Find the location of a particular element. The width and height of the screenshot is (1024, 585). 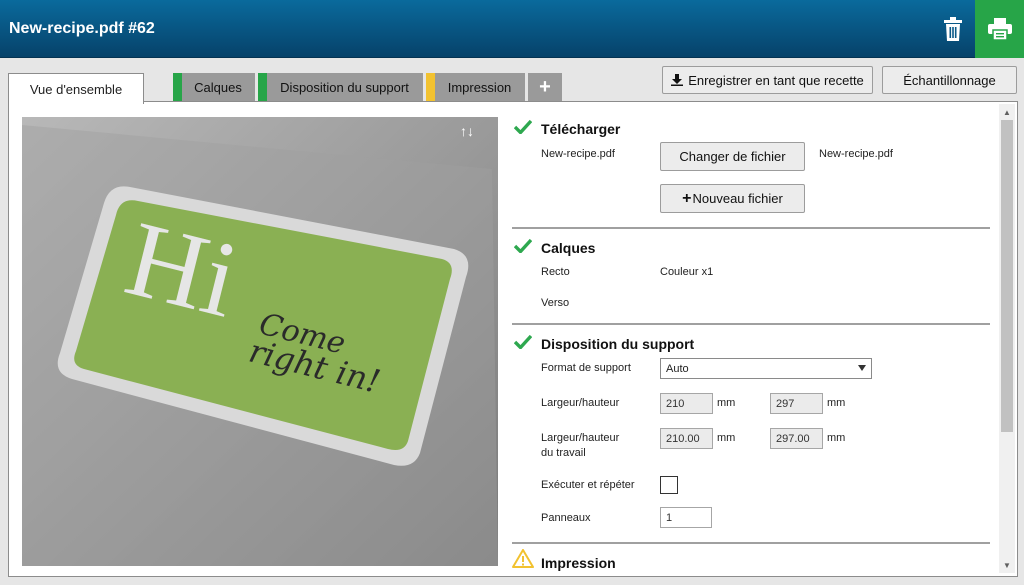

save-as-recipe-label: Enregistrer en tant que recette is located at coordinates (776, 80).